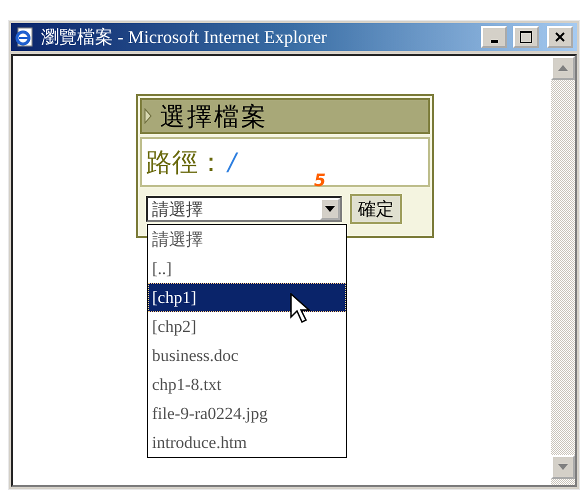  Describe the element at coordinates (25, 37) in the screenshot. I see `browser-icon` at that location.